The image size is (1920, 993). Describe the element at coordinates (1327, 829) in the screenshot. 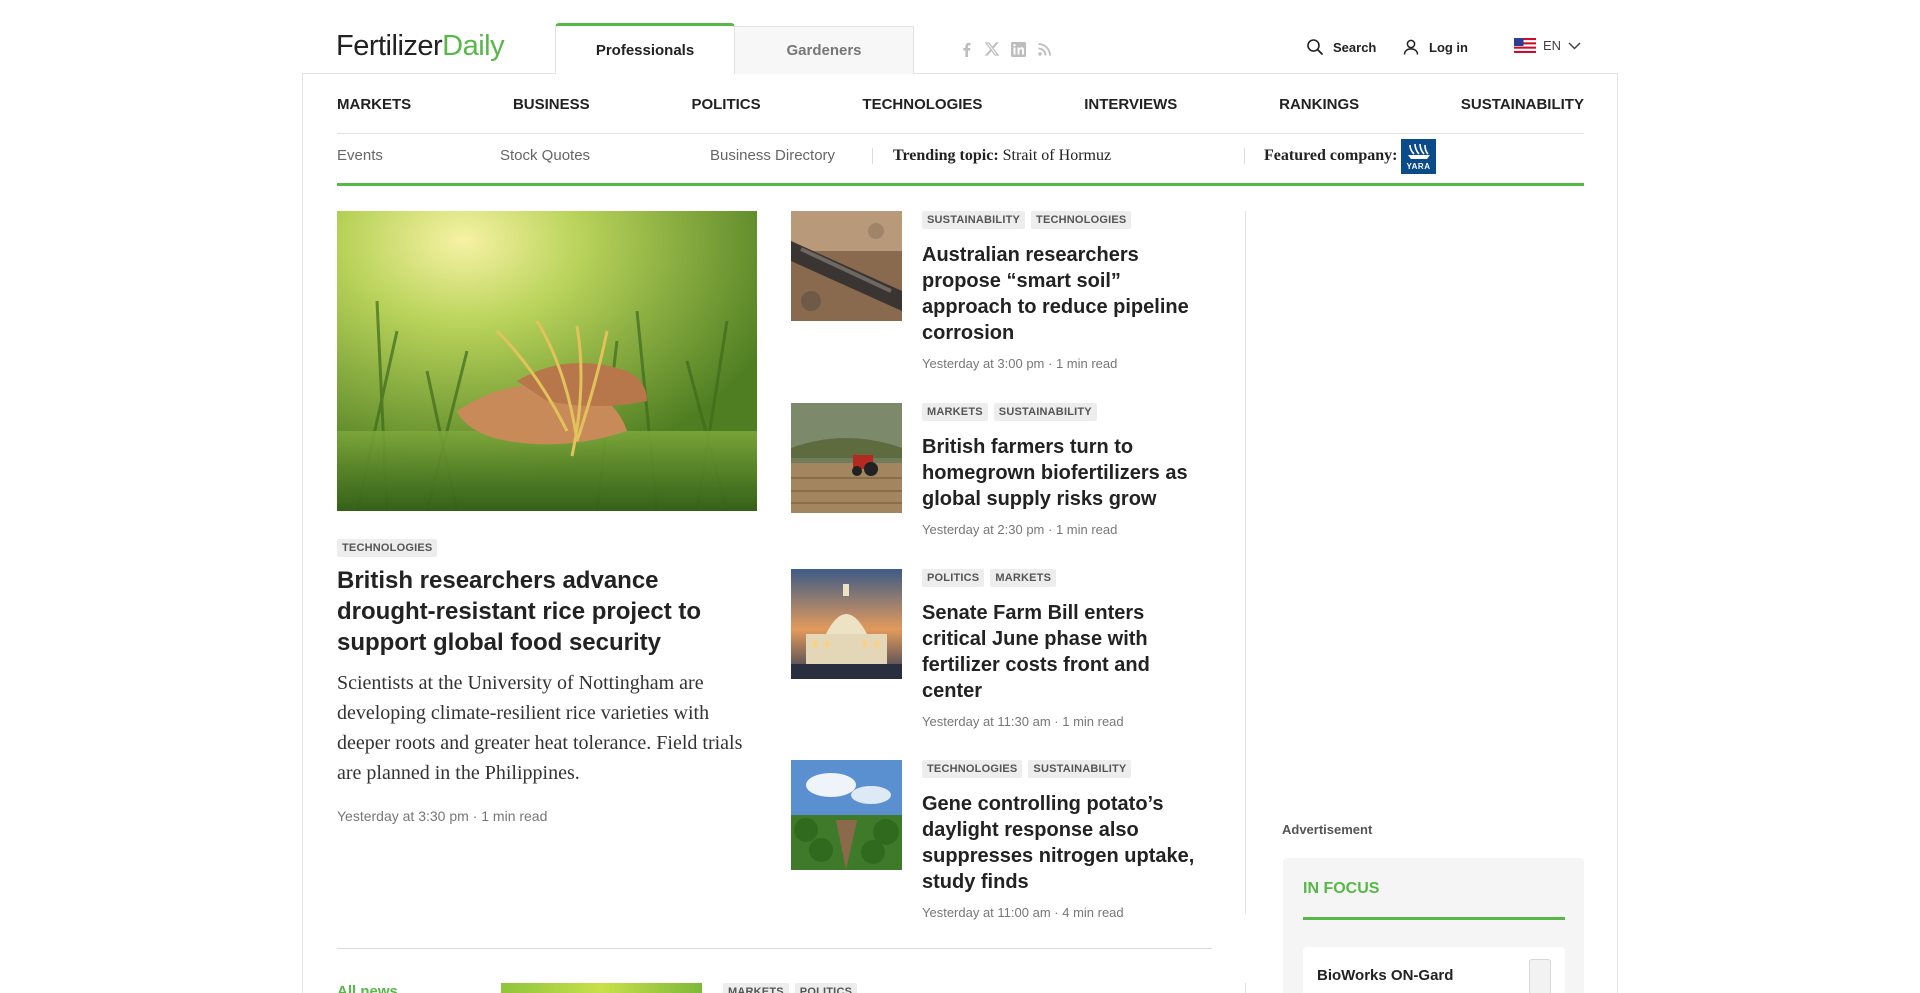

I see `advertisement-label: Advertisement` at that location.